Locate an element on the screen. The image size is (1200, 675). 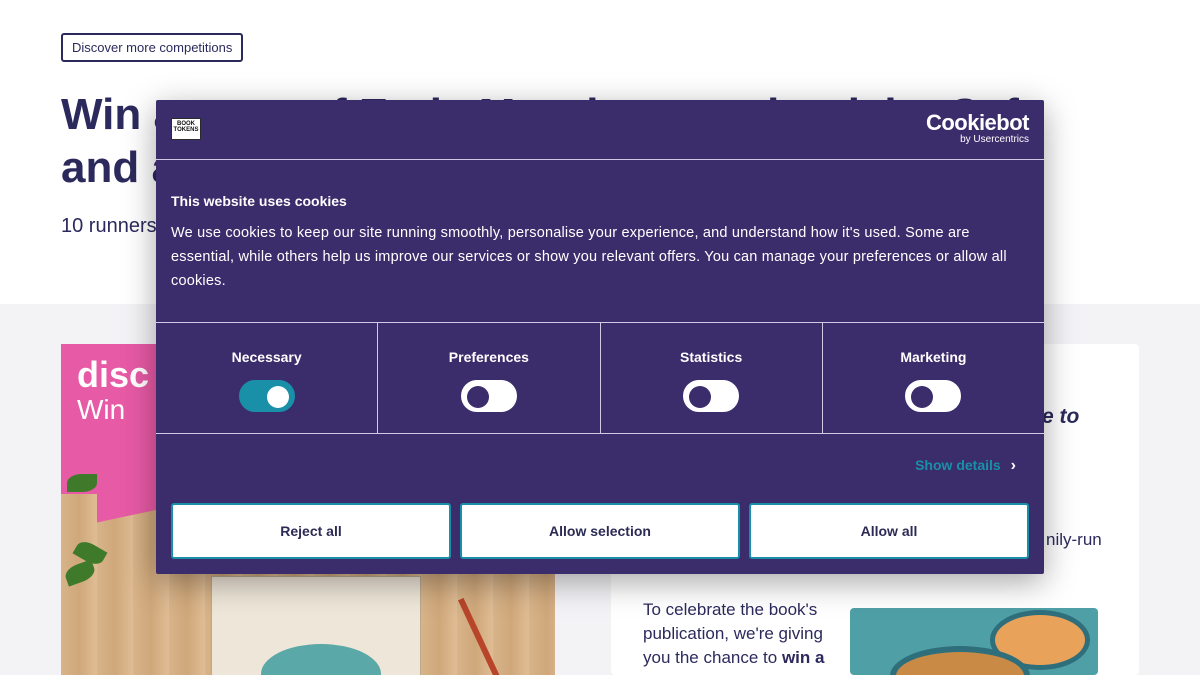
cookie-dialog-title: This website uses cookies is located at coordinates (259, 201).